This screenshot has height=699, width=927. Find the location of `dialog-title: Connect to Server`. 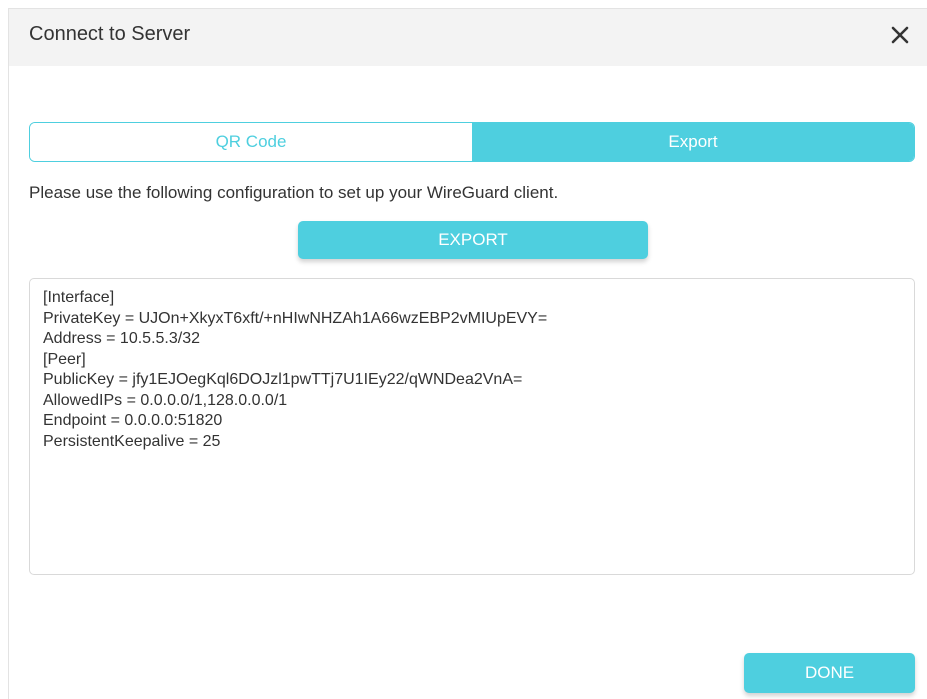

dialog-title: Connect to Server is located at coordinates (110, 34).